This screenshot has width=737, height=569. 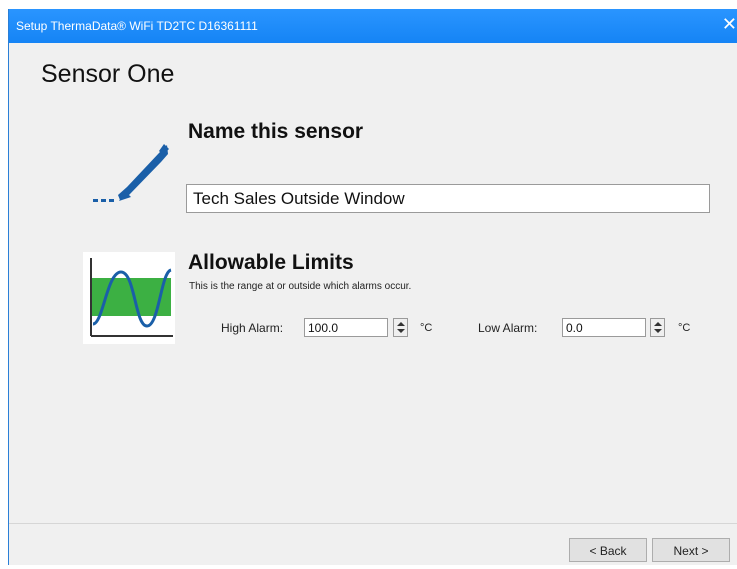 I want to click on high-alarm-spinner, so click(x=400, y=327).